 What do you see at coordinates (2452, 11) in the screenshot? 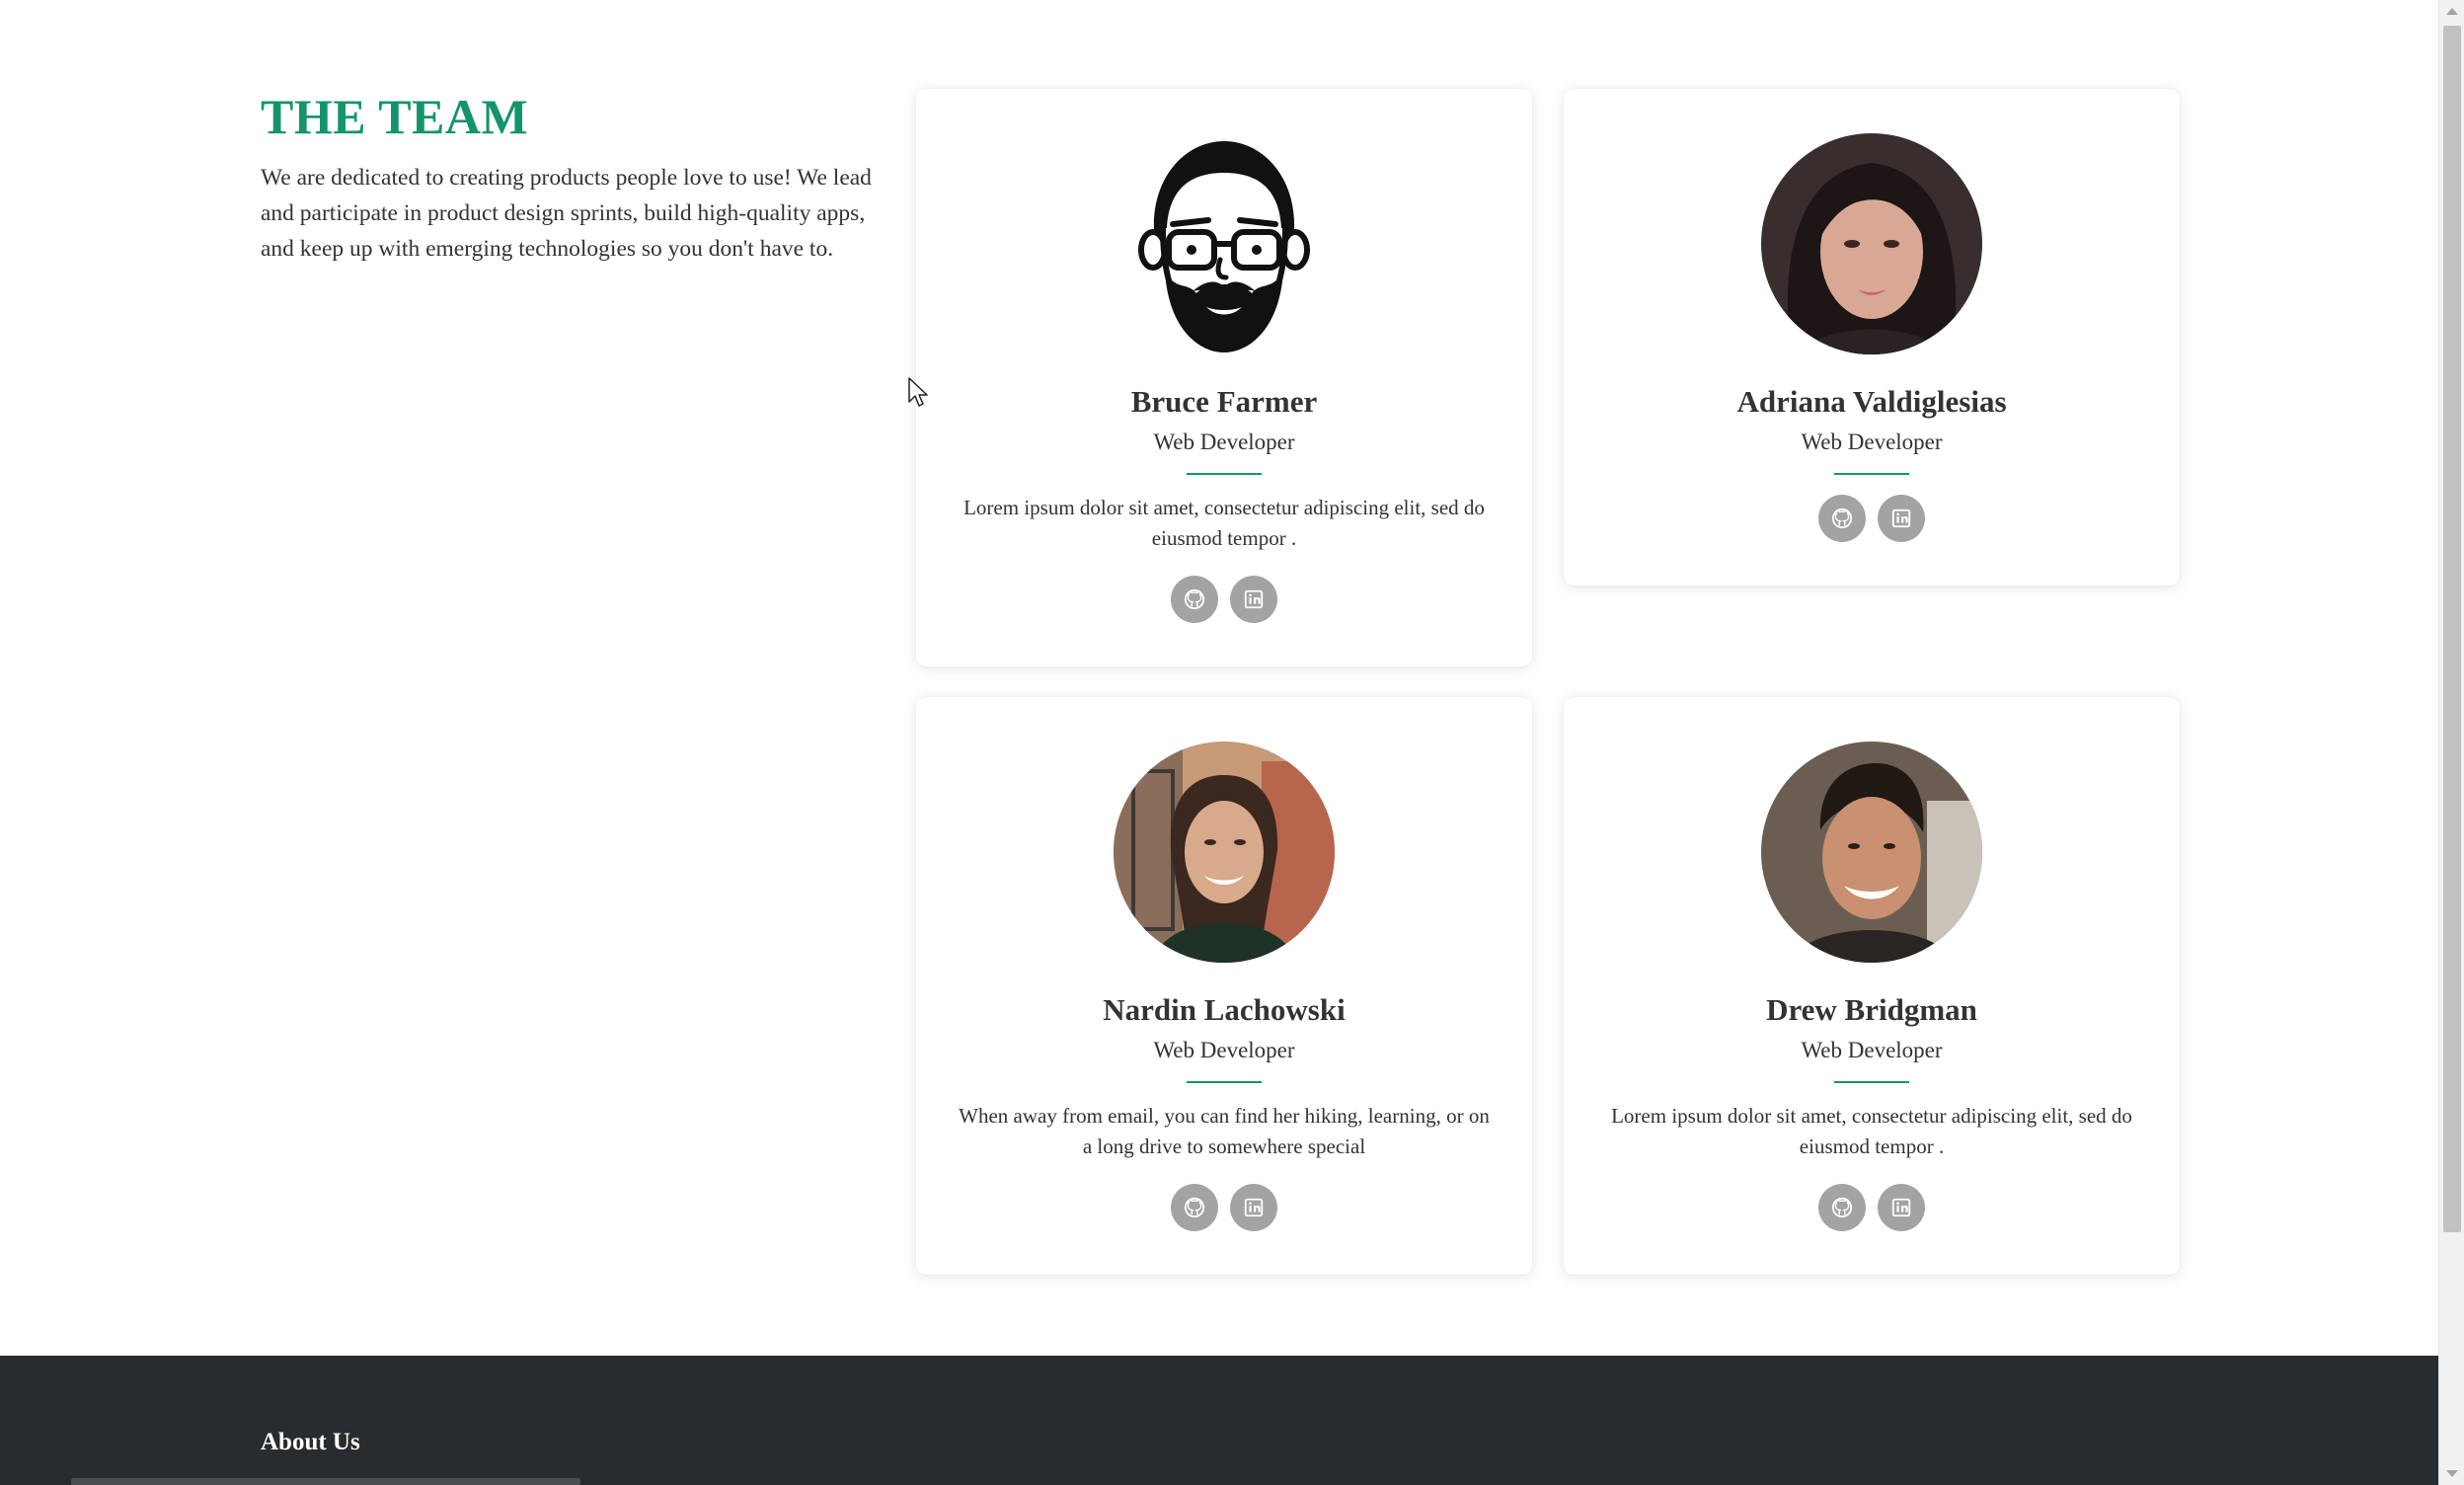
I see `scroll-up-arrow-icon` at bounding box center [2452, 11].